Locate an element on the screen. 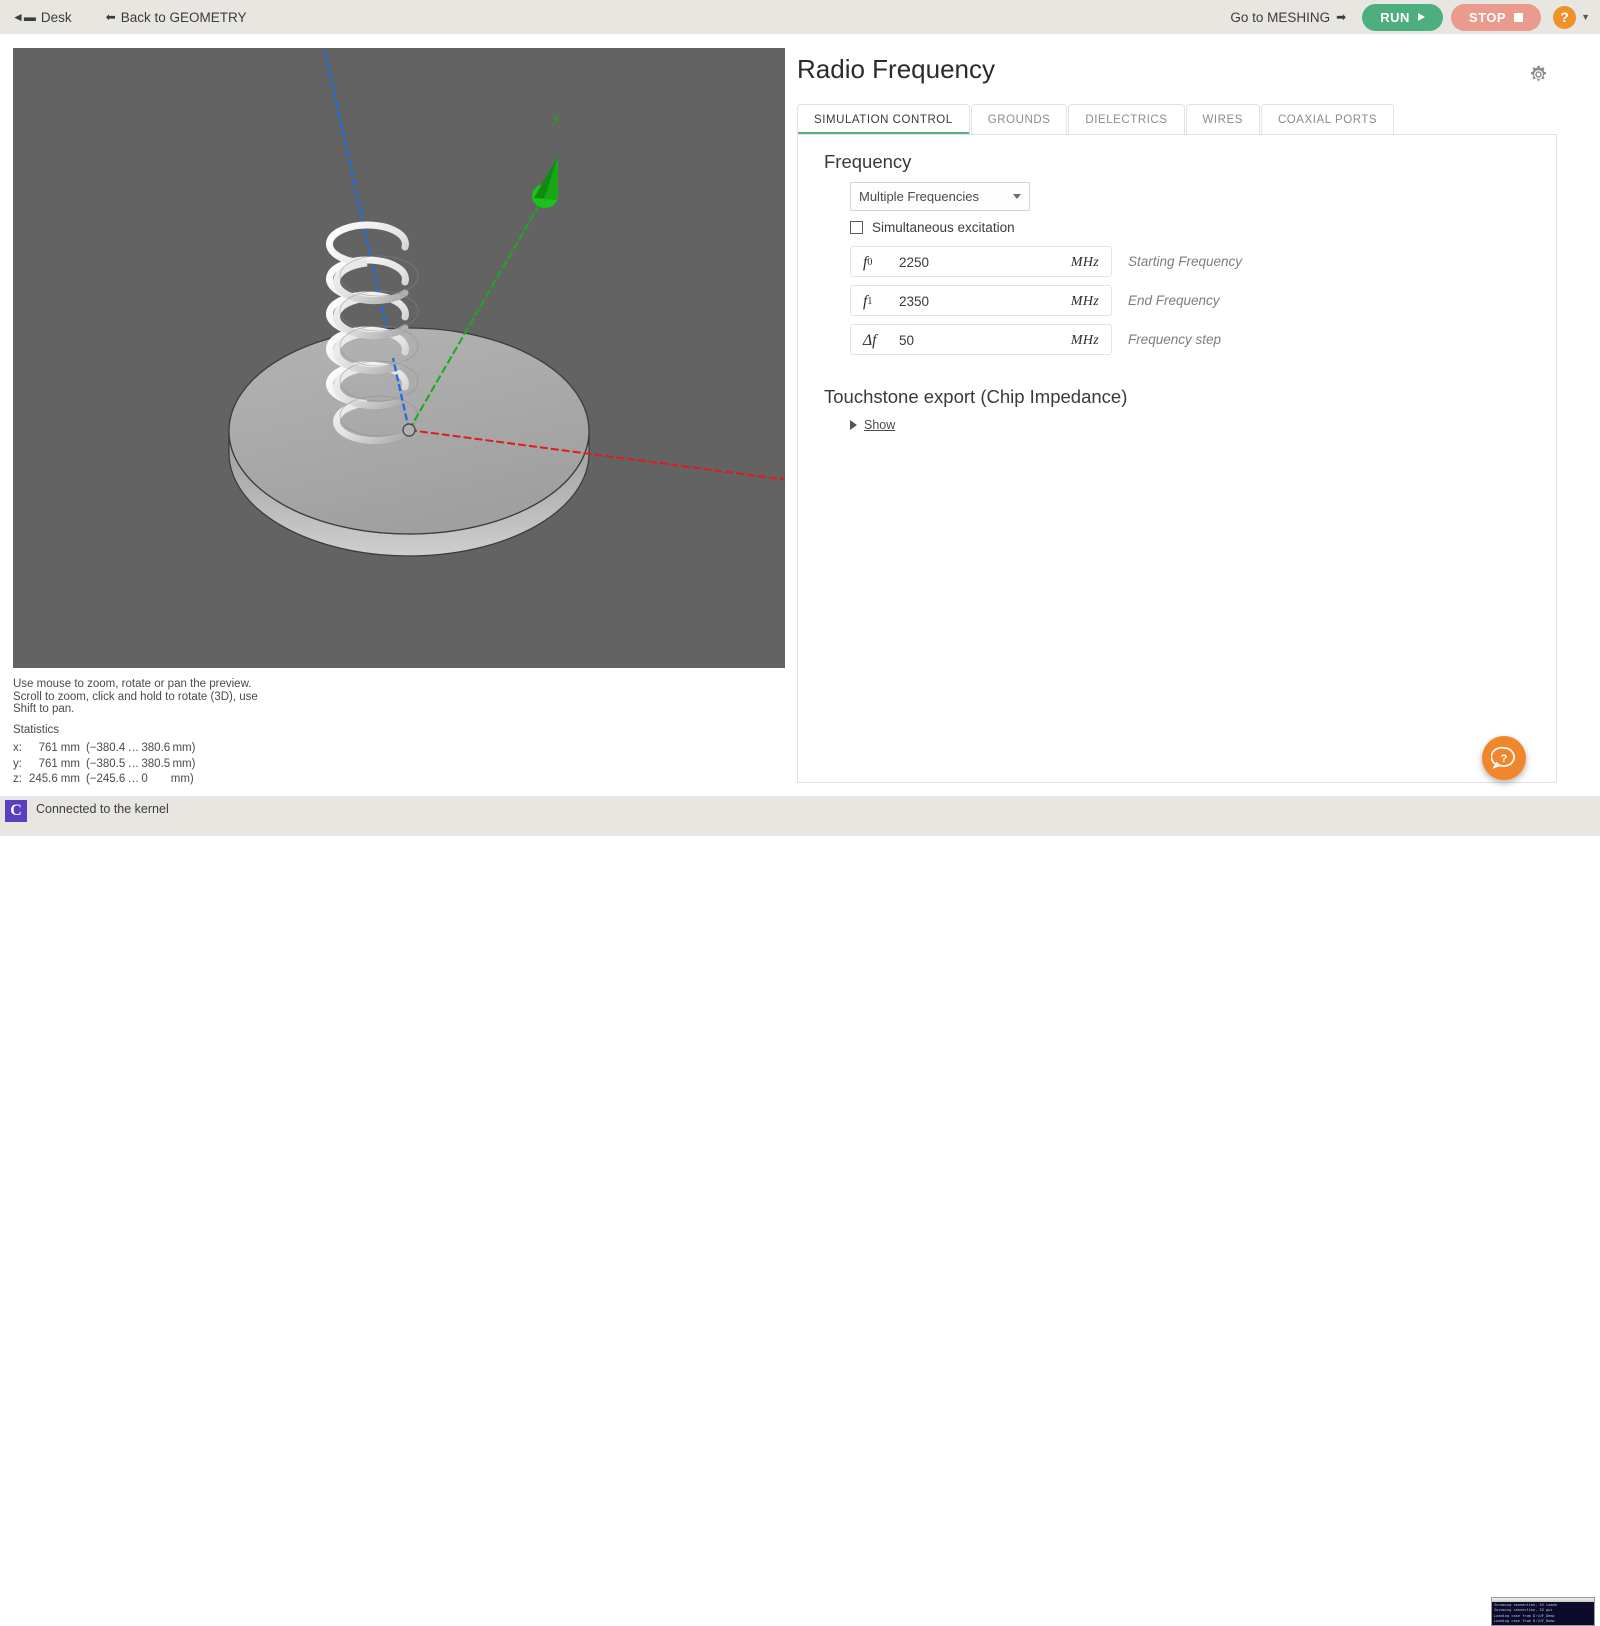 This screenshot has width=1600, height=1626. tab-simulation-control: SIMULATION CONTROL is located at coordinates (883, 119).